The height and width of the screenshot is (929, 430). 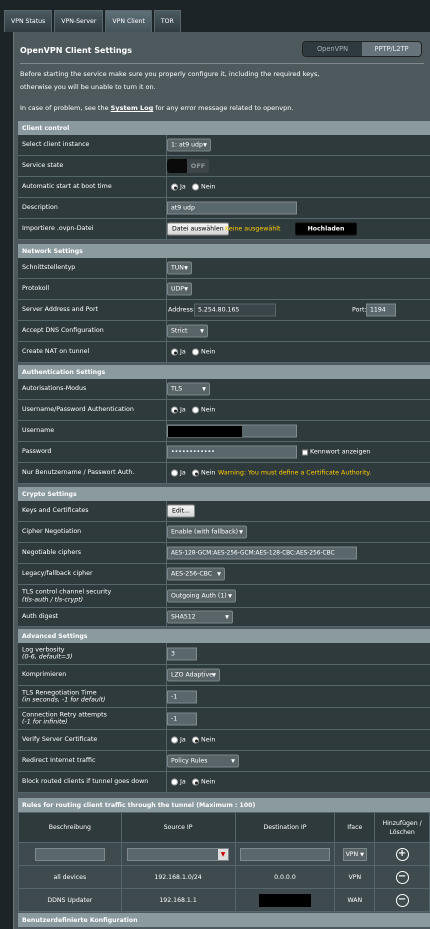 I want to click on rule-iface: VPN, so click(x=355, y=877).